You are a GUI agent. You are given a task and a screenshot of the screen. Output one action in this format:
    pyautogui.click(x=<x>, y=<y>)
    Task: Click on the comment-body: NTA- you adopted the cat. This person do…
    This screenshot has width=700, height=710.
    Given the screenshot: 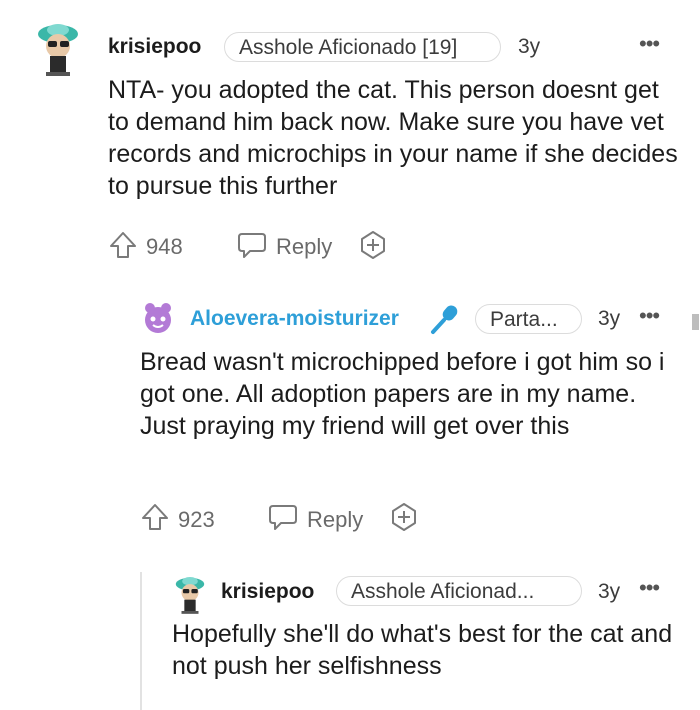 What is the action you would take?
    pyautogui.click(x=393, y=138)
    